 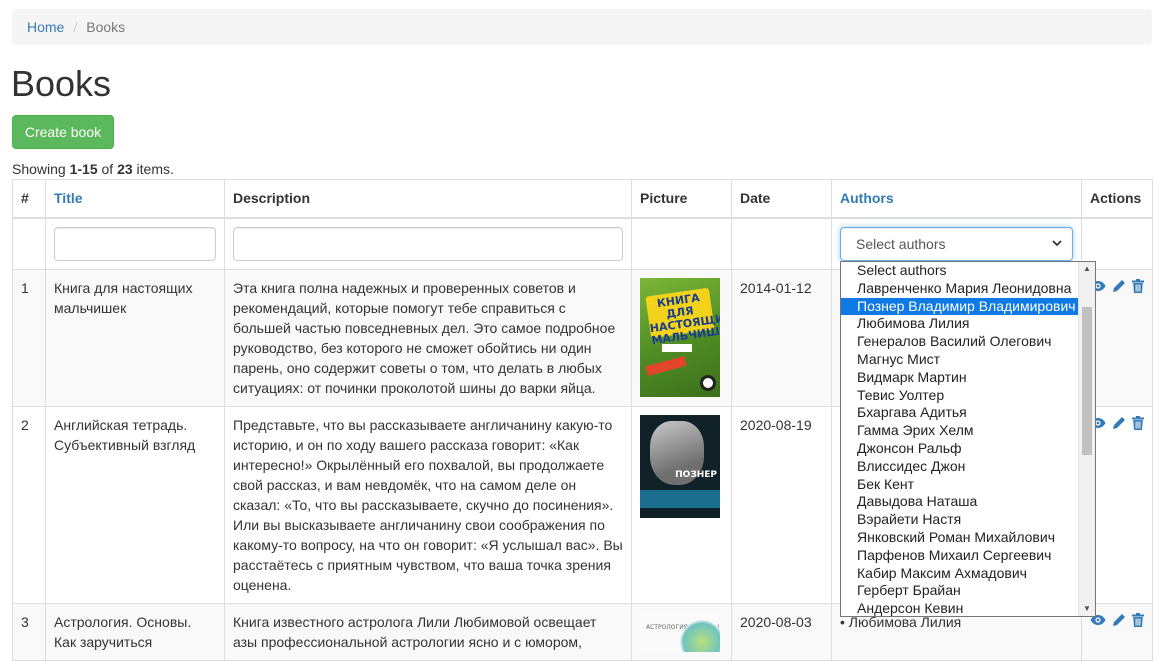 What do you see at coordinates (29, 505) in the screenshot?
I see `row-num: 2` at bounding box center [29, 505].